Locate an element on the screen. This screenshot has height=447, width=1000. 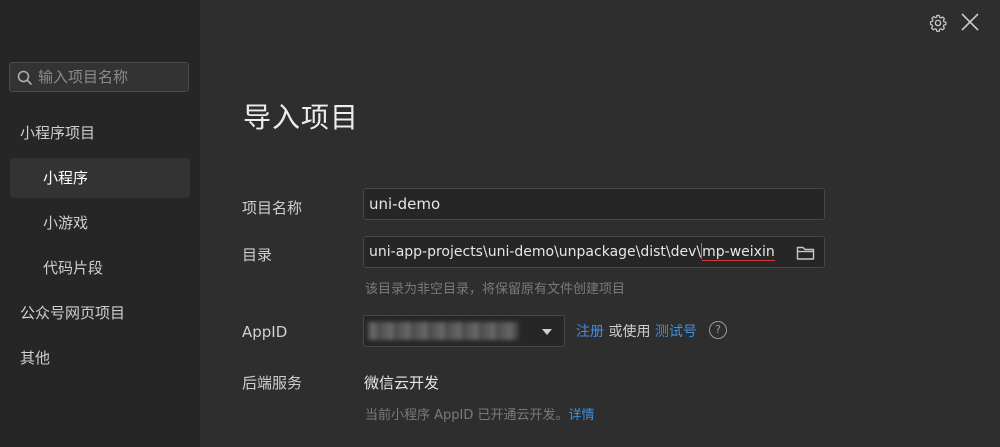
register-link: 注册 is located at coordinates (590, 332).